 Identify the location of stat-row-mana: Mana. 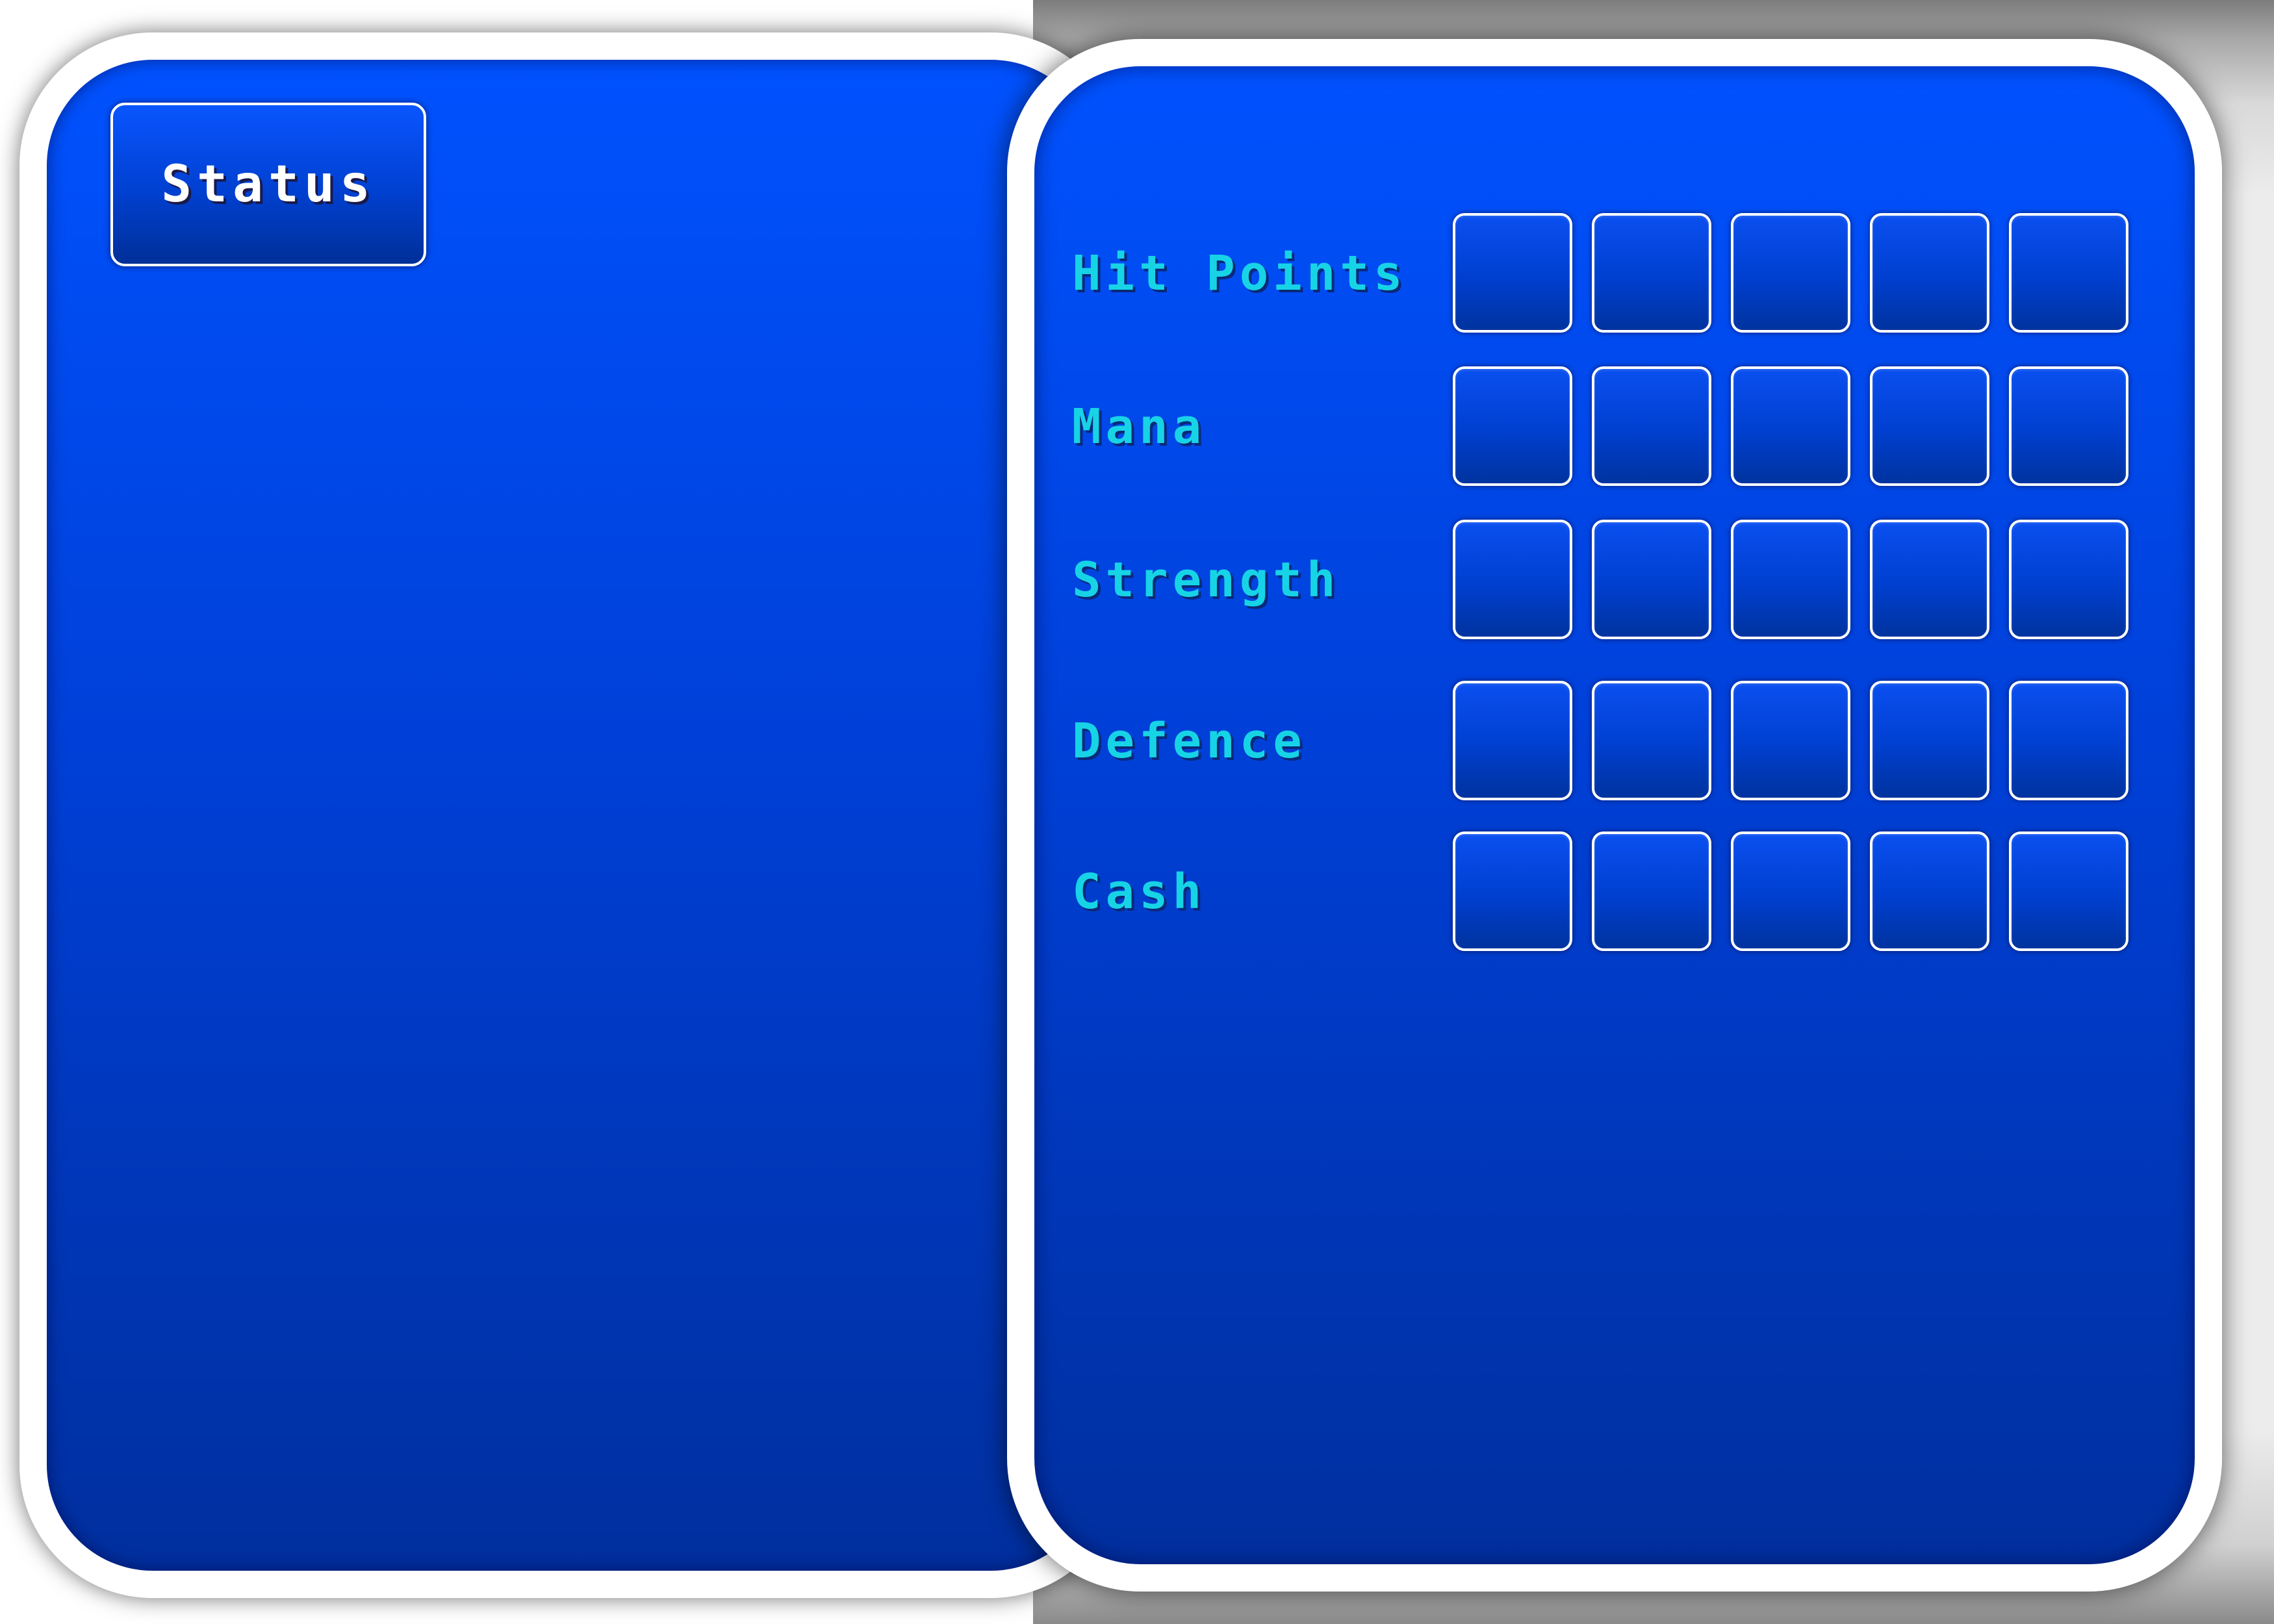
(1601, 426).